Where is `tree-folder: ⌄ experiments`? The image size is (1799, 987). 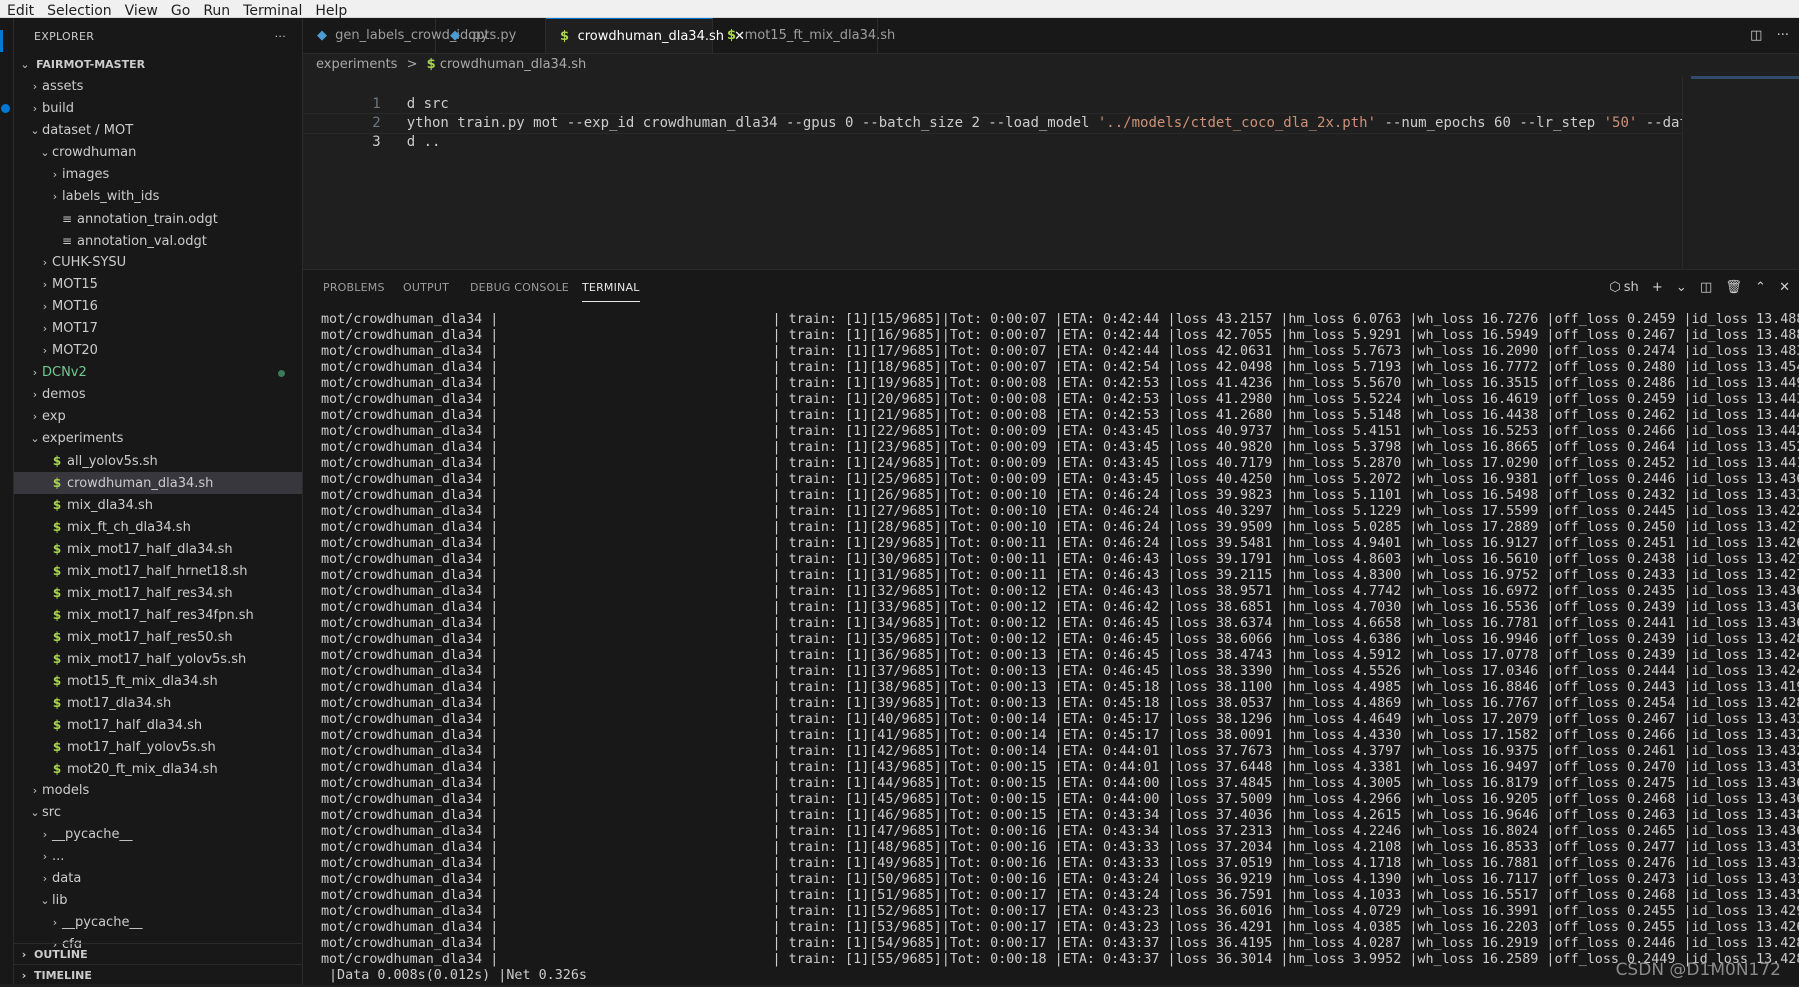
tree-folder: ⌄ experiments is located at coordinates (158, 439).